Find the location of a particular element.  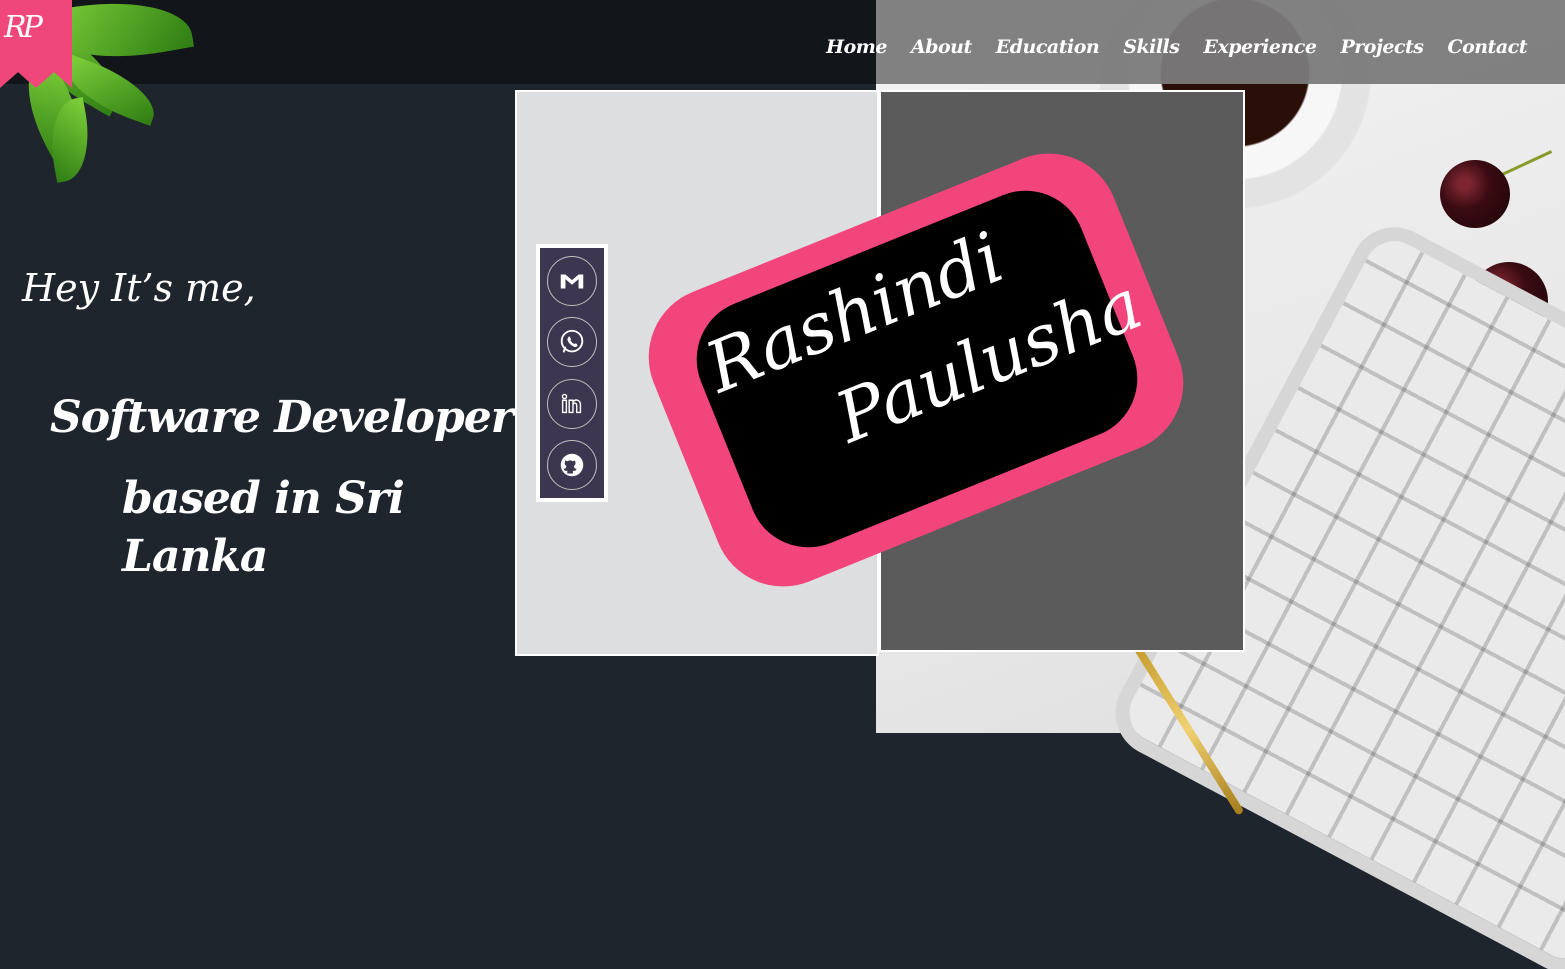

nav-contact: Contact is located at coordinates (1487, 47).